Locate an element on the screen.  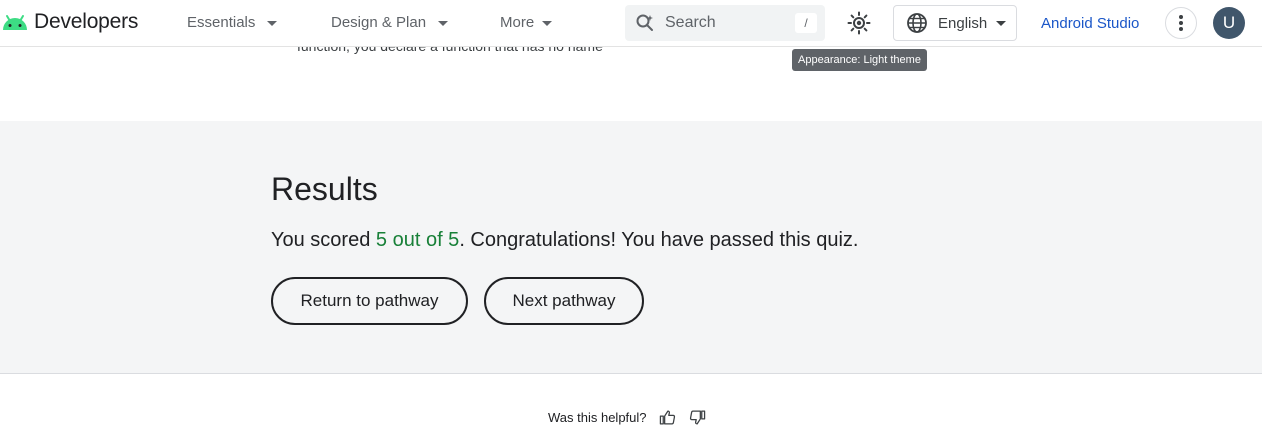
vertical-dots-icon is located at coordinates (1181, 23).